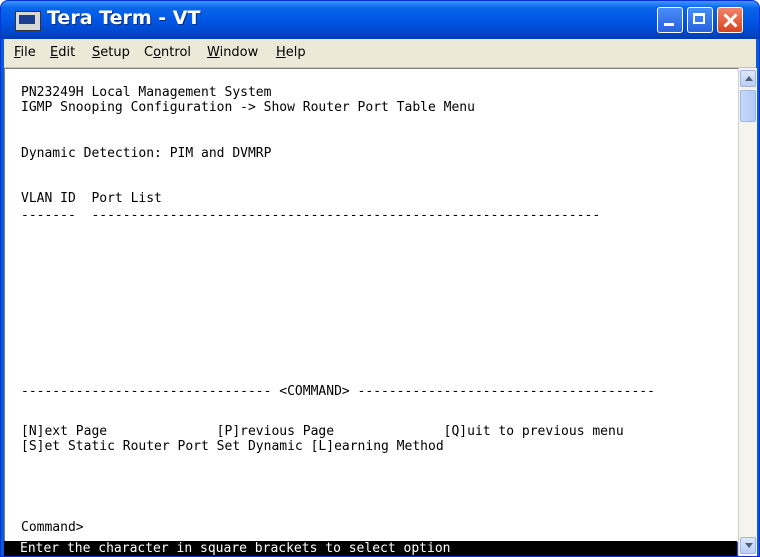  What do you see at coordinates (111, 52) in the screenshot?
I see `menu-setup: Setup` at bounding box center [111, 52].